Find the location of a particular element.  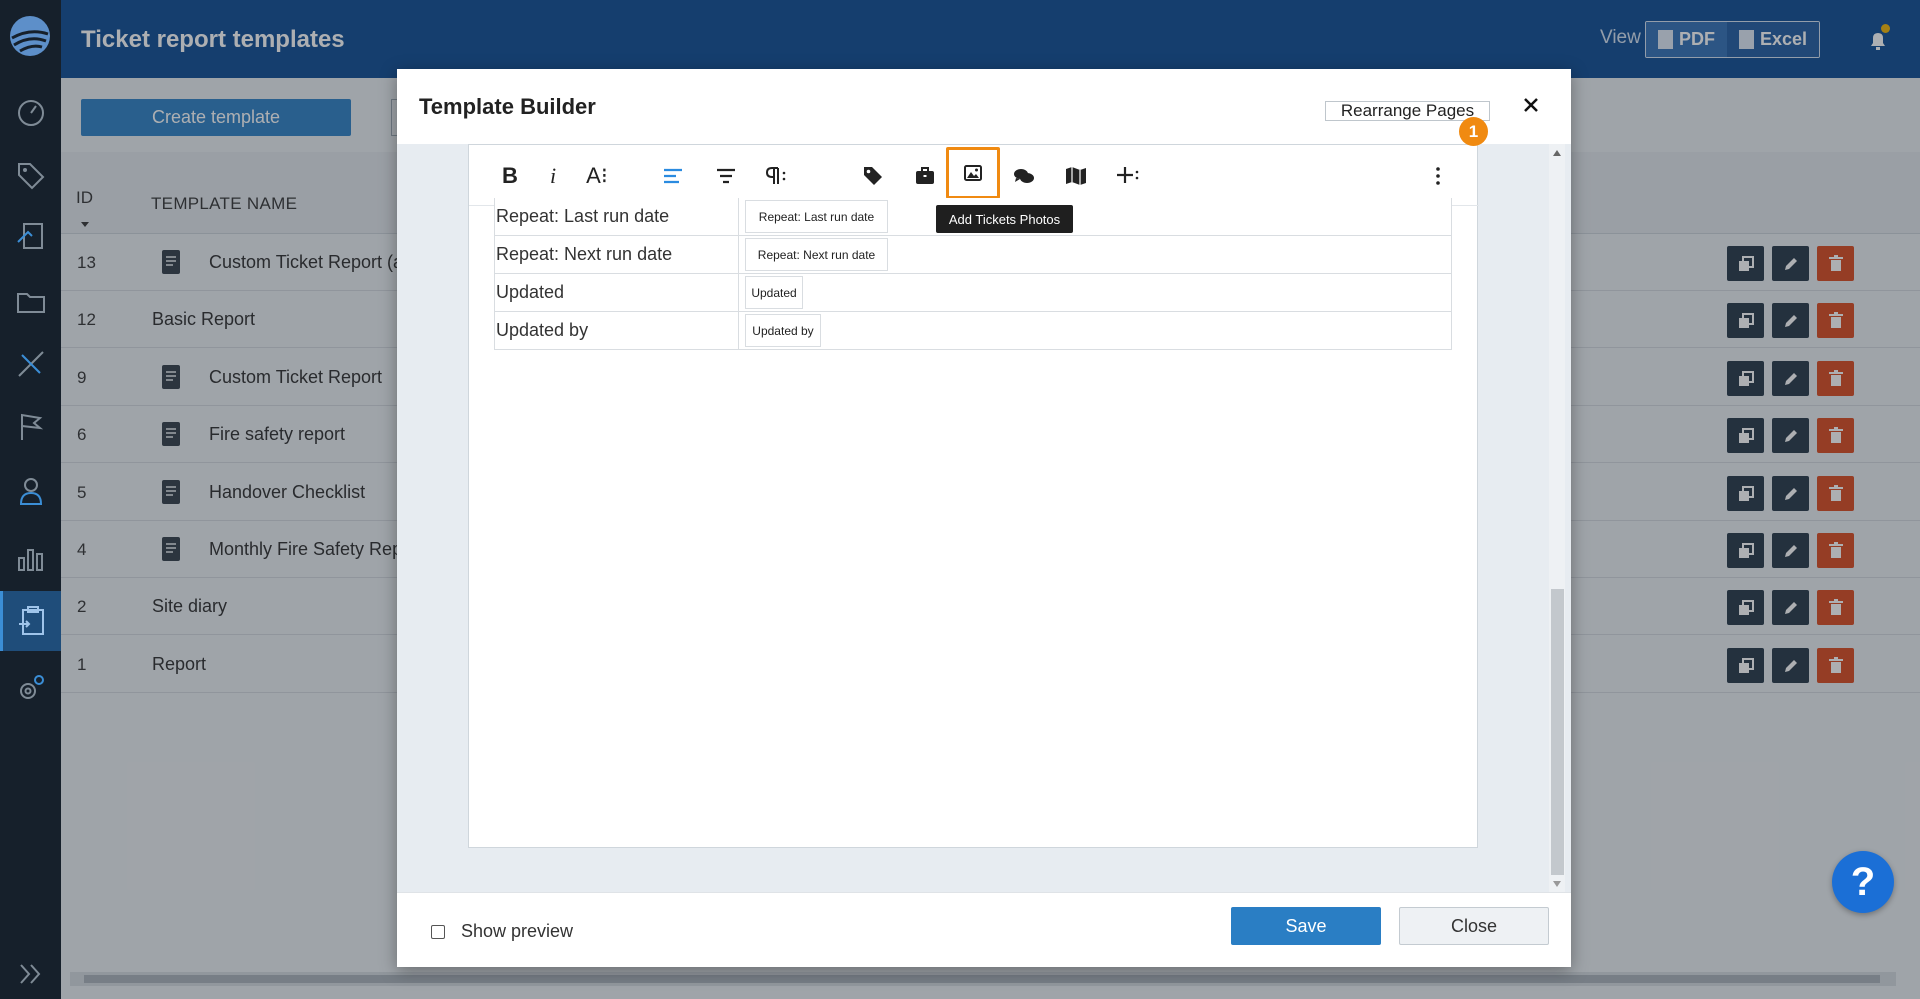

app-logo is located at coordinates (30, 36).